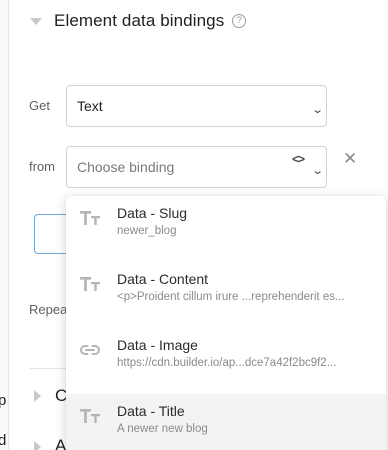 The width and height of the screenshot is (388, 450). What do you see at coordinates (196, 167) in the screenshot?
I see `binding-select: Choose binding <> ⌄` at bounding box center [196, 167].